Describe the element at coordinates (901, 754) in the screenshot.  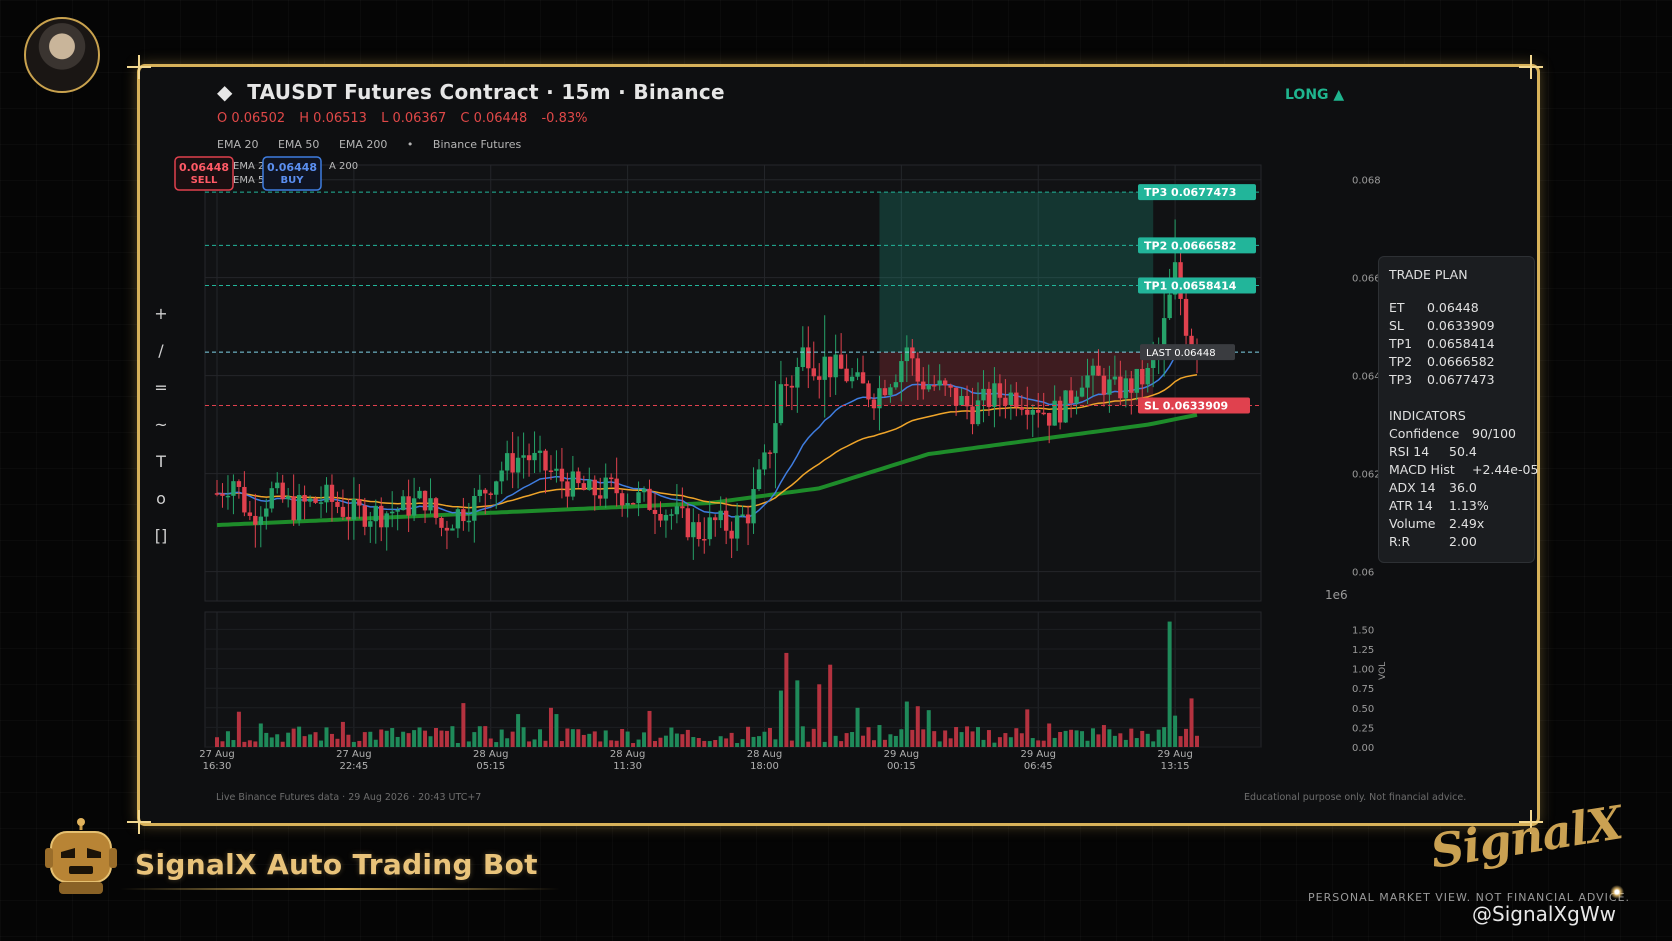
I see `x-tick-label: 29 Aug` at that location.